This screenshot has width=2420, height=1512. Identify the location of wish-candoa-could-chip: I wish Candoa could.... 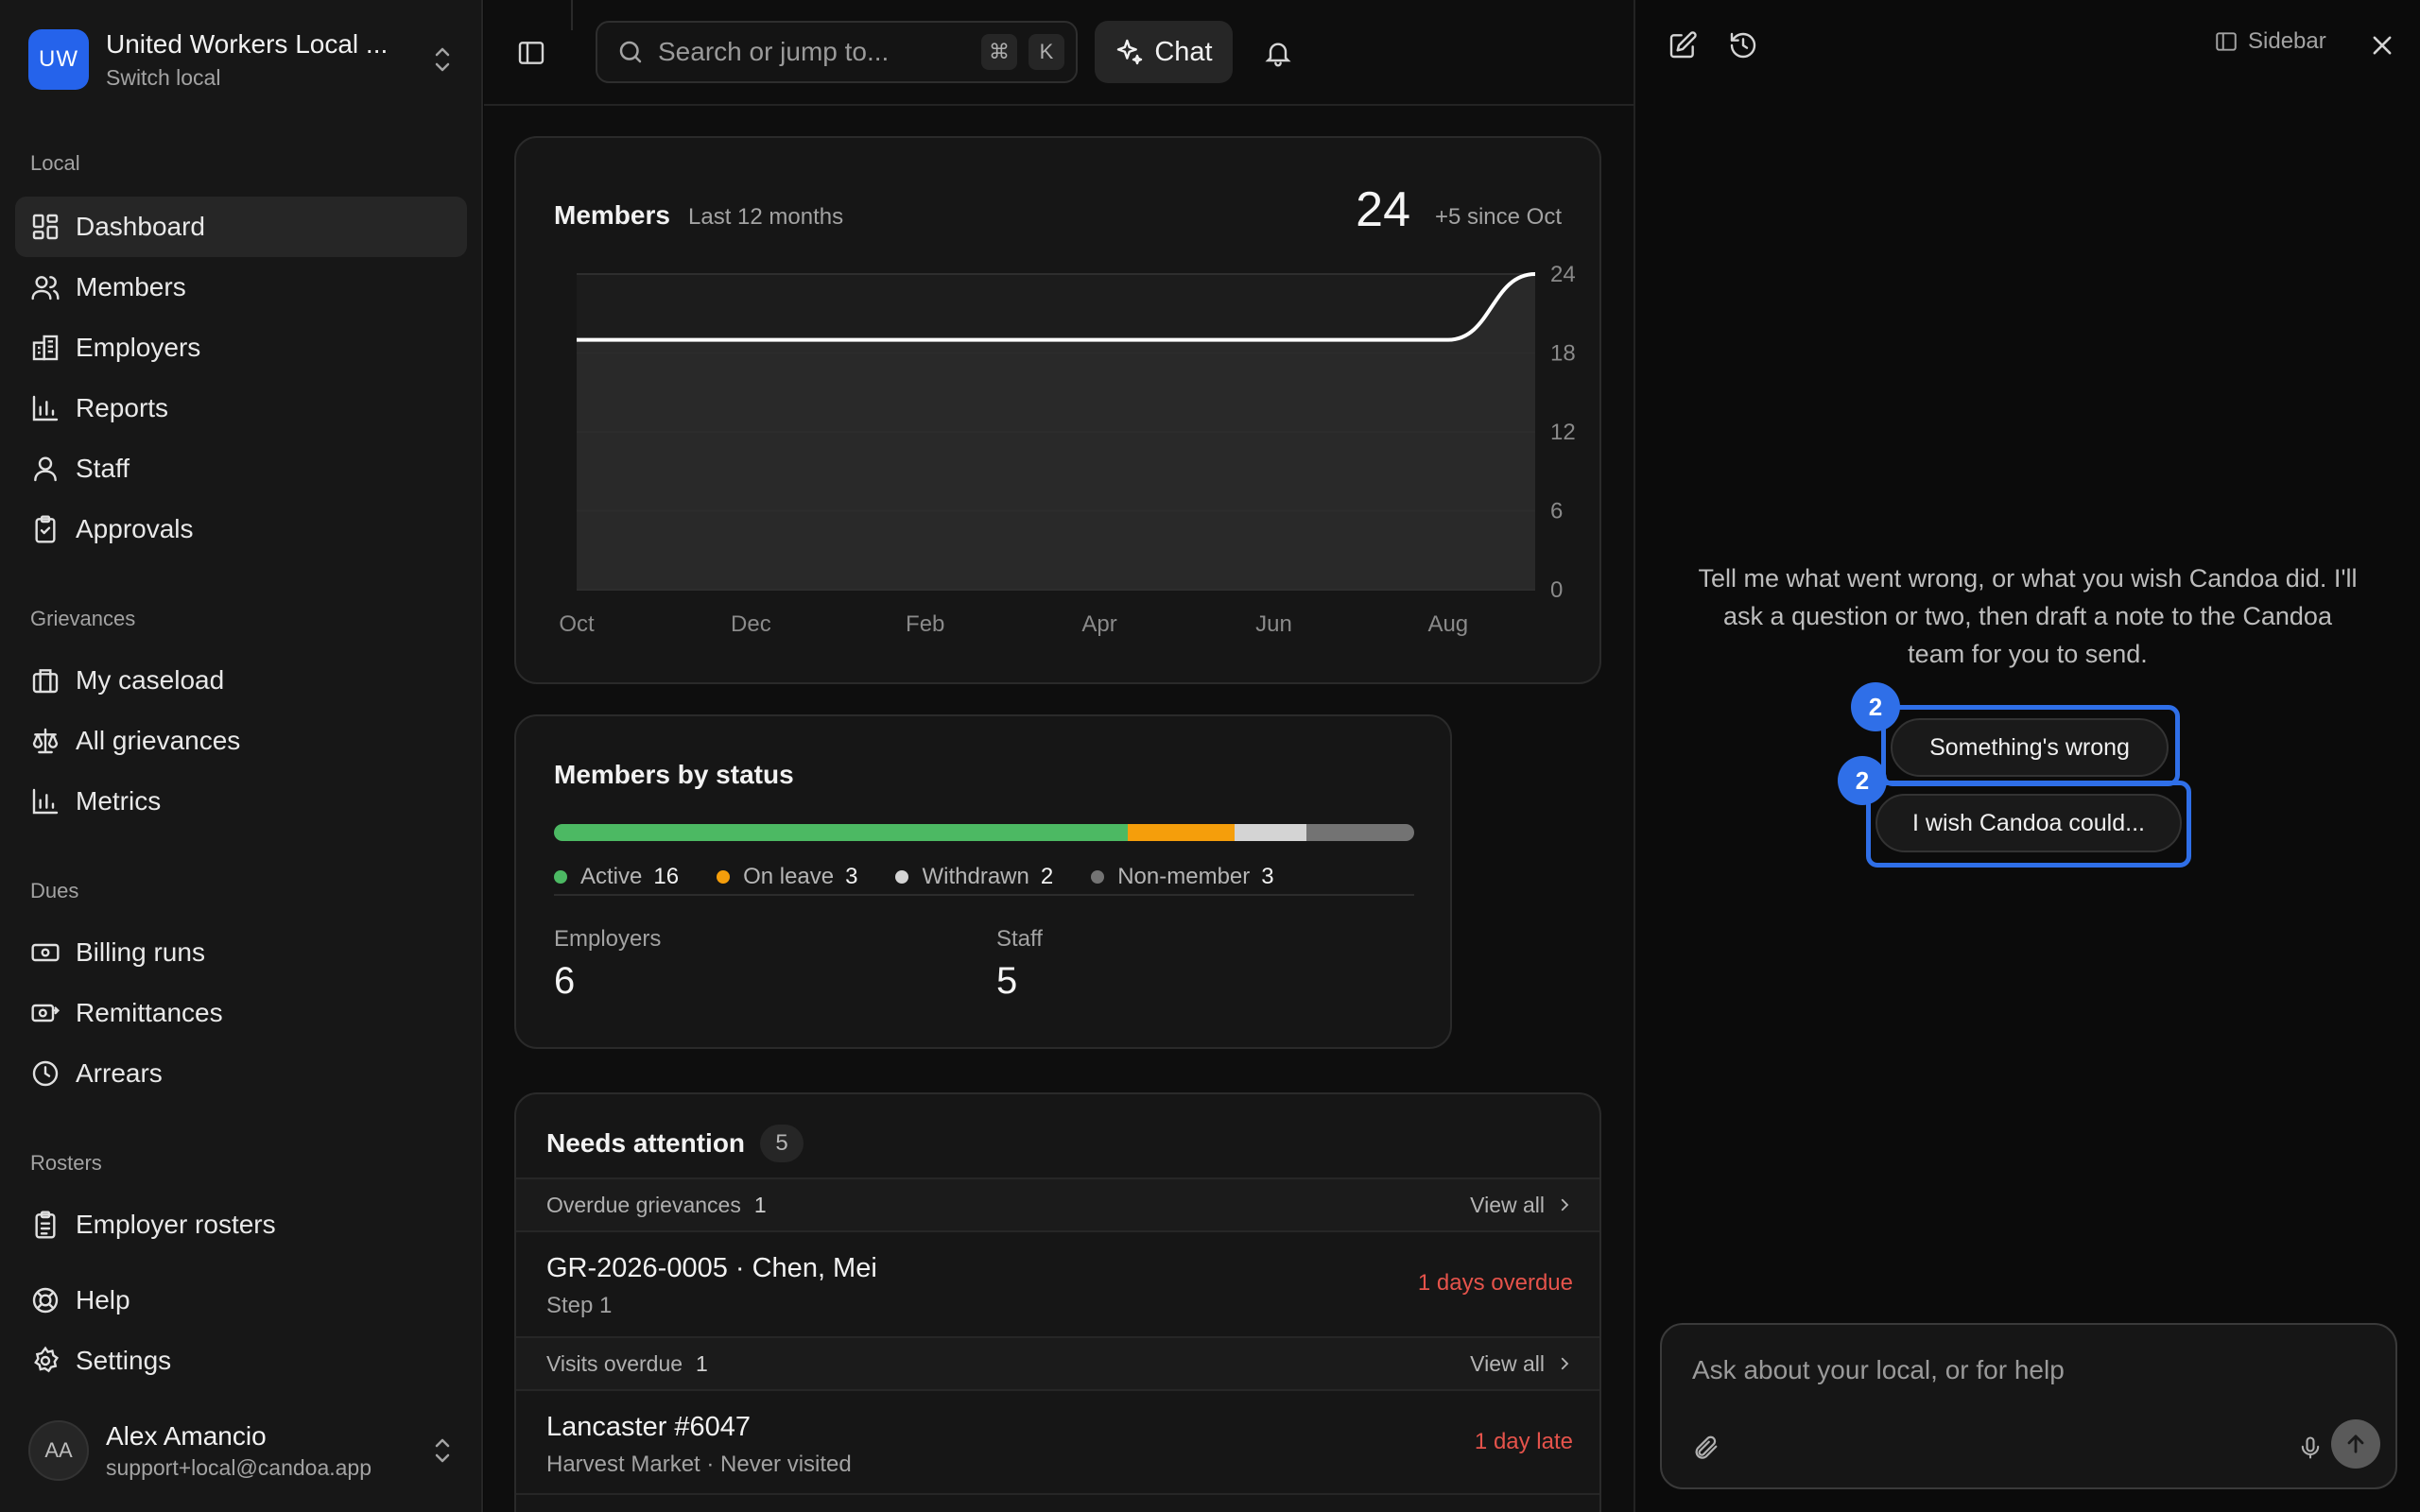
(2029, 823).